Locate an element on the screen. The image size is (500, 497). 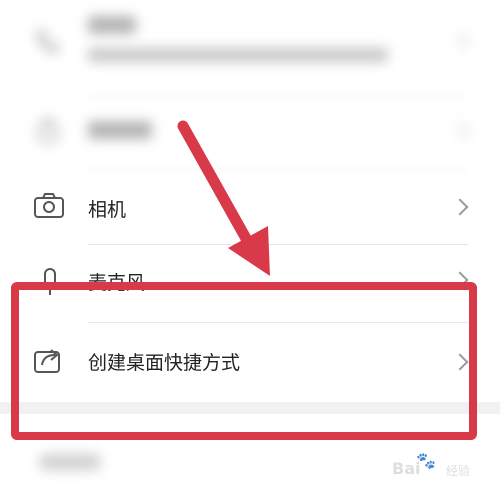
lock-icon is located at coordinates (48, 132).